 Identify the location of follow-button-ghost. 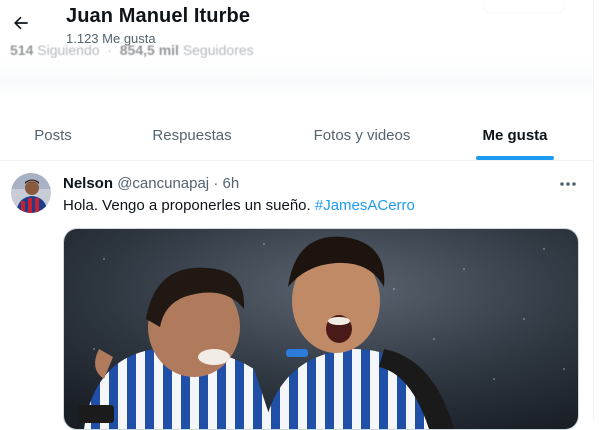
(524, 9).